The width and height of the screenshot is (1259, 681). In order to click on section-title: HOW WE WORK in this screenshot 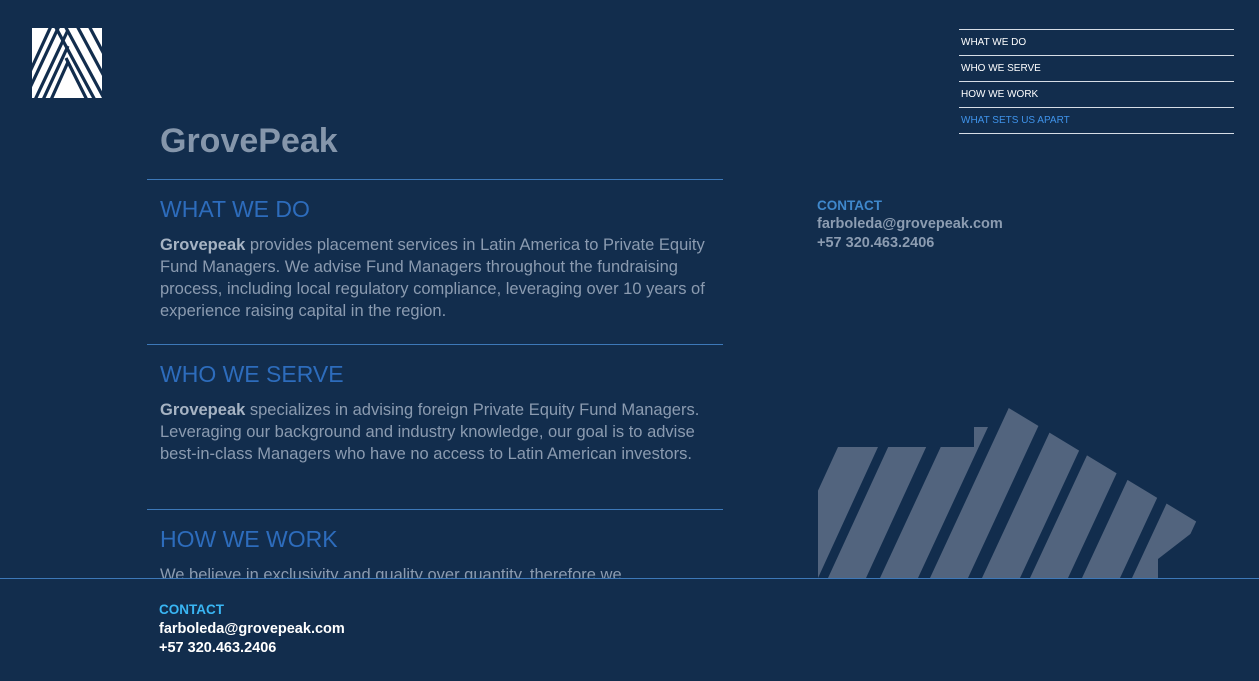, I will do `click(249, 539)`.